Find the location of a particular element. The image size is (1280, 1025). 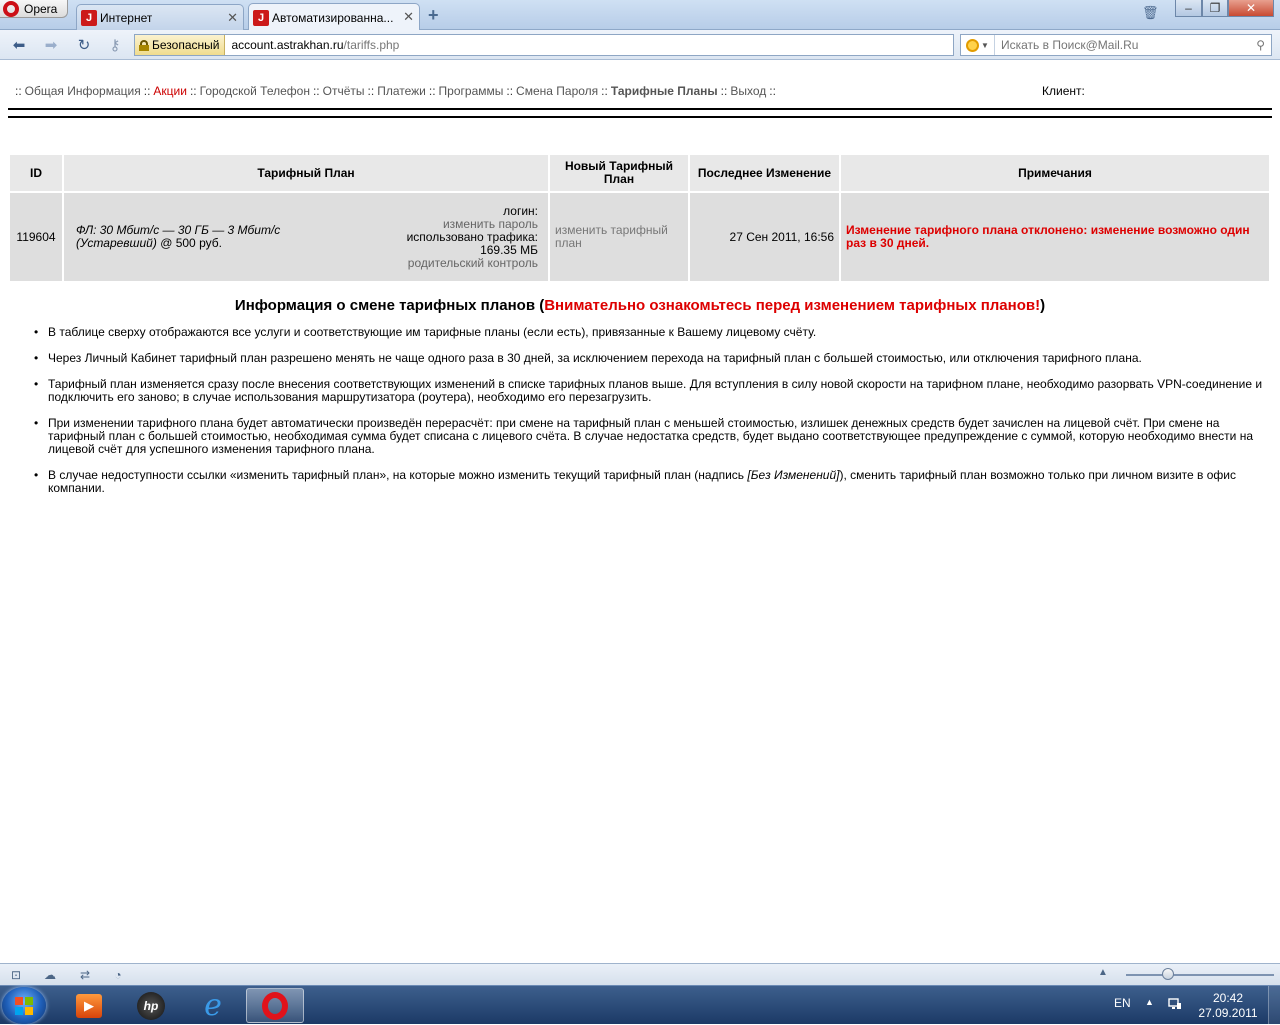

internet-explorer-icon: e is located at coordinates (213, 1005).